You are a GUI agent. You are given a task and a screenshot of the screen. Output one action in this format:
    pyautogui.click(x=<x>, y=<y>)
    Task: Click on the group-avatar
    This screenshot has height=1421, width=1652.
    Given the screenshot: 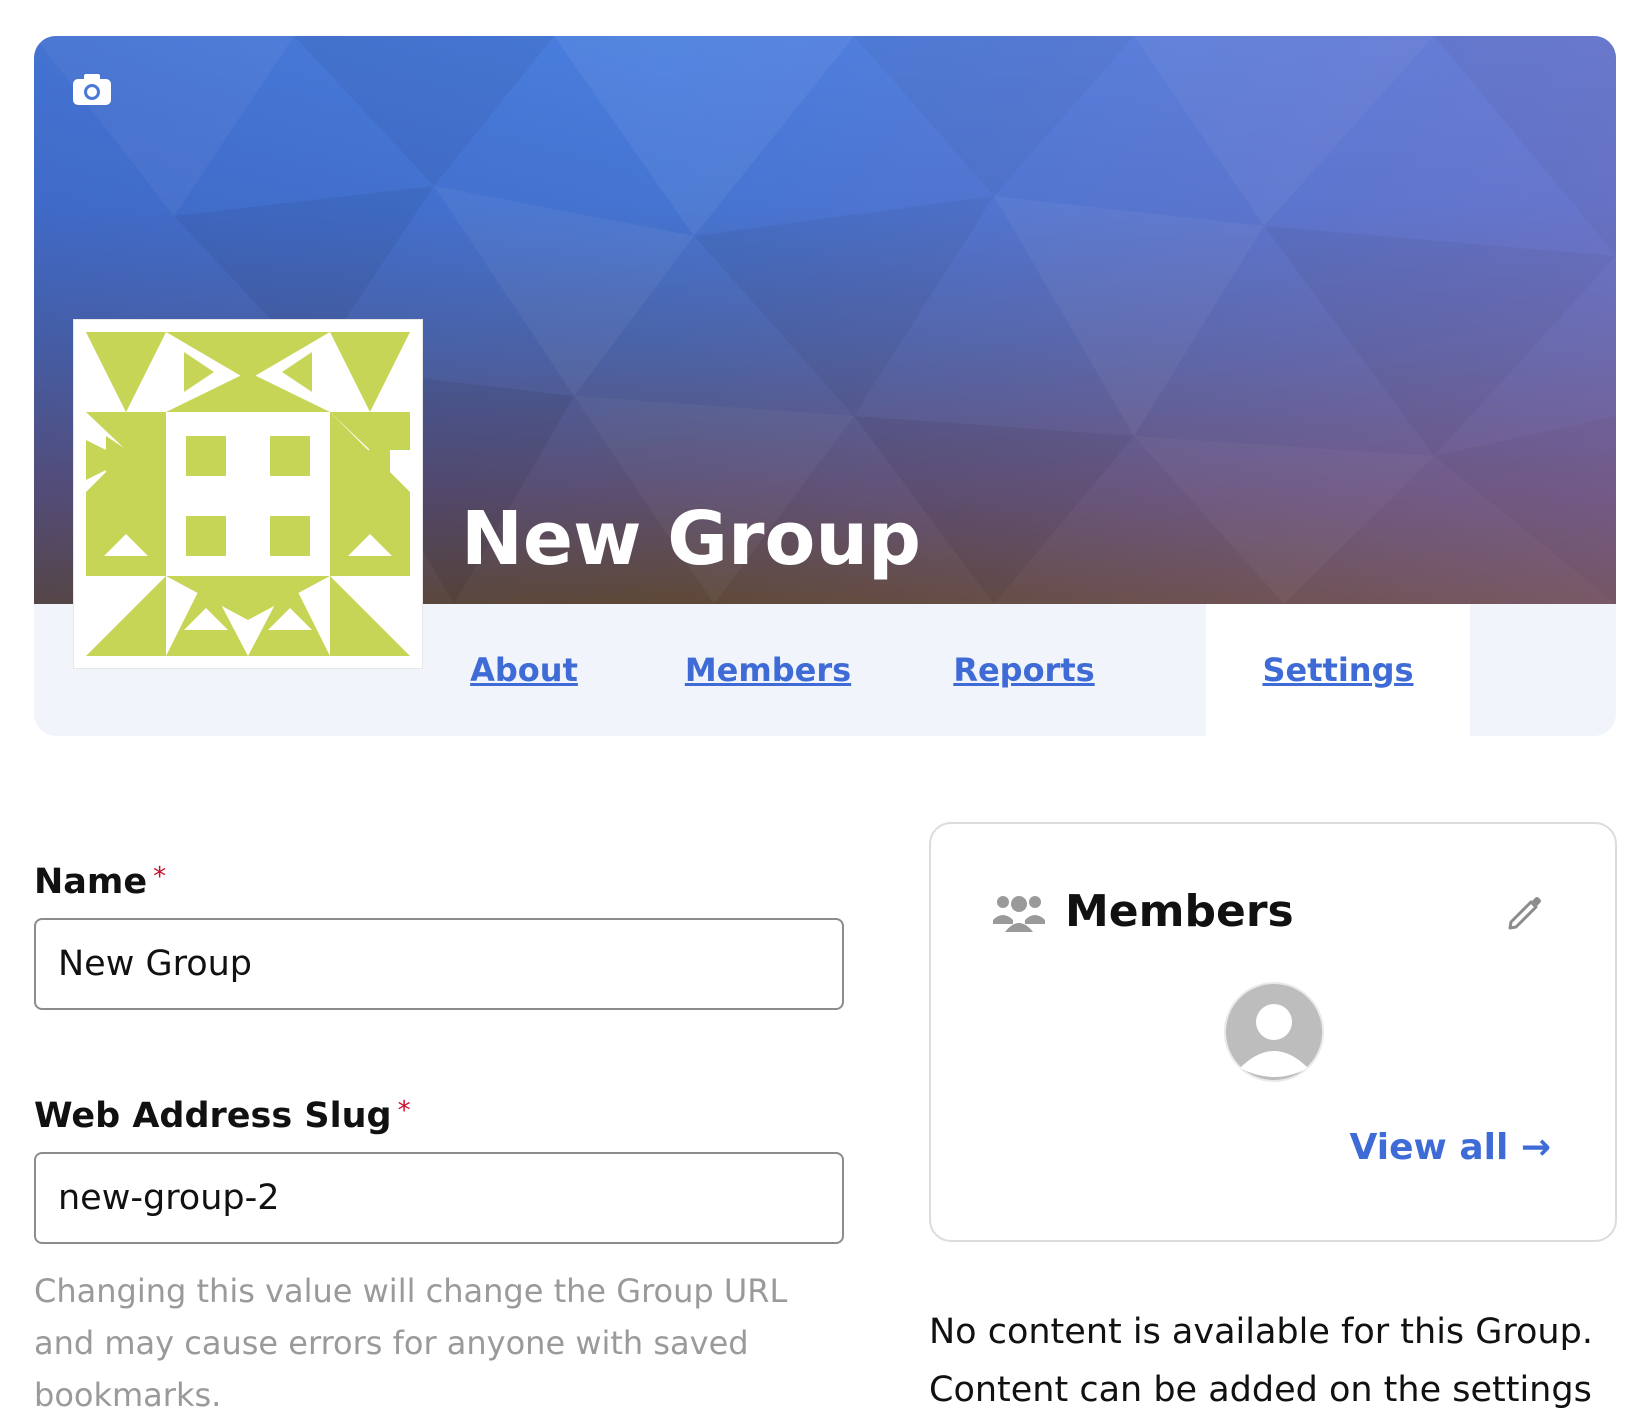 What is the action you would take?
    pyautogui.click(x=248, y=494)
    